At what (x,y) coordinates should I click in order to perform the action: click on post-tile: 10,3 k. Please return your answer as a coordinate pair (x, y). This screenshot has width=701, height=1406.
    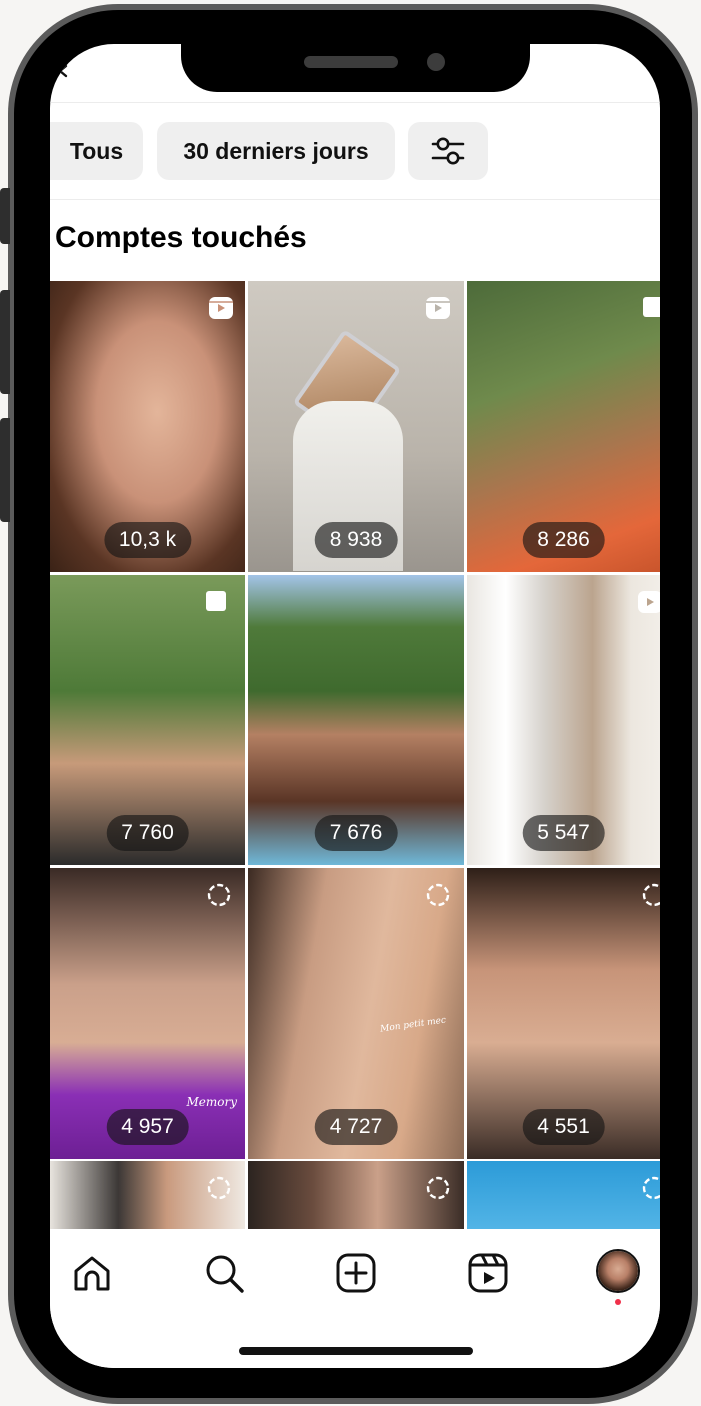
    Looking at the image, I should click on (147, 426).